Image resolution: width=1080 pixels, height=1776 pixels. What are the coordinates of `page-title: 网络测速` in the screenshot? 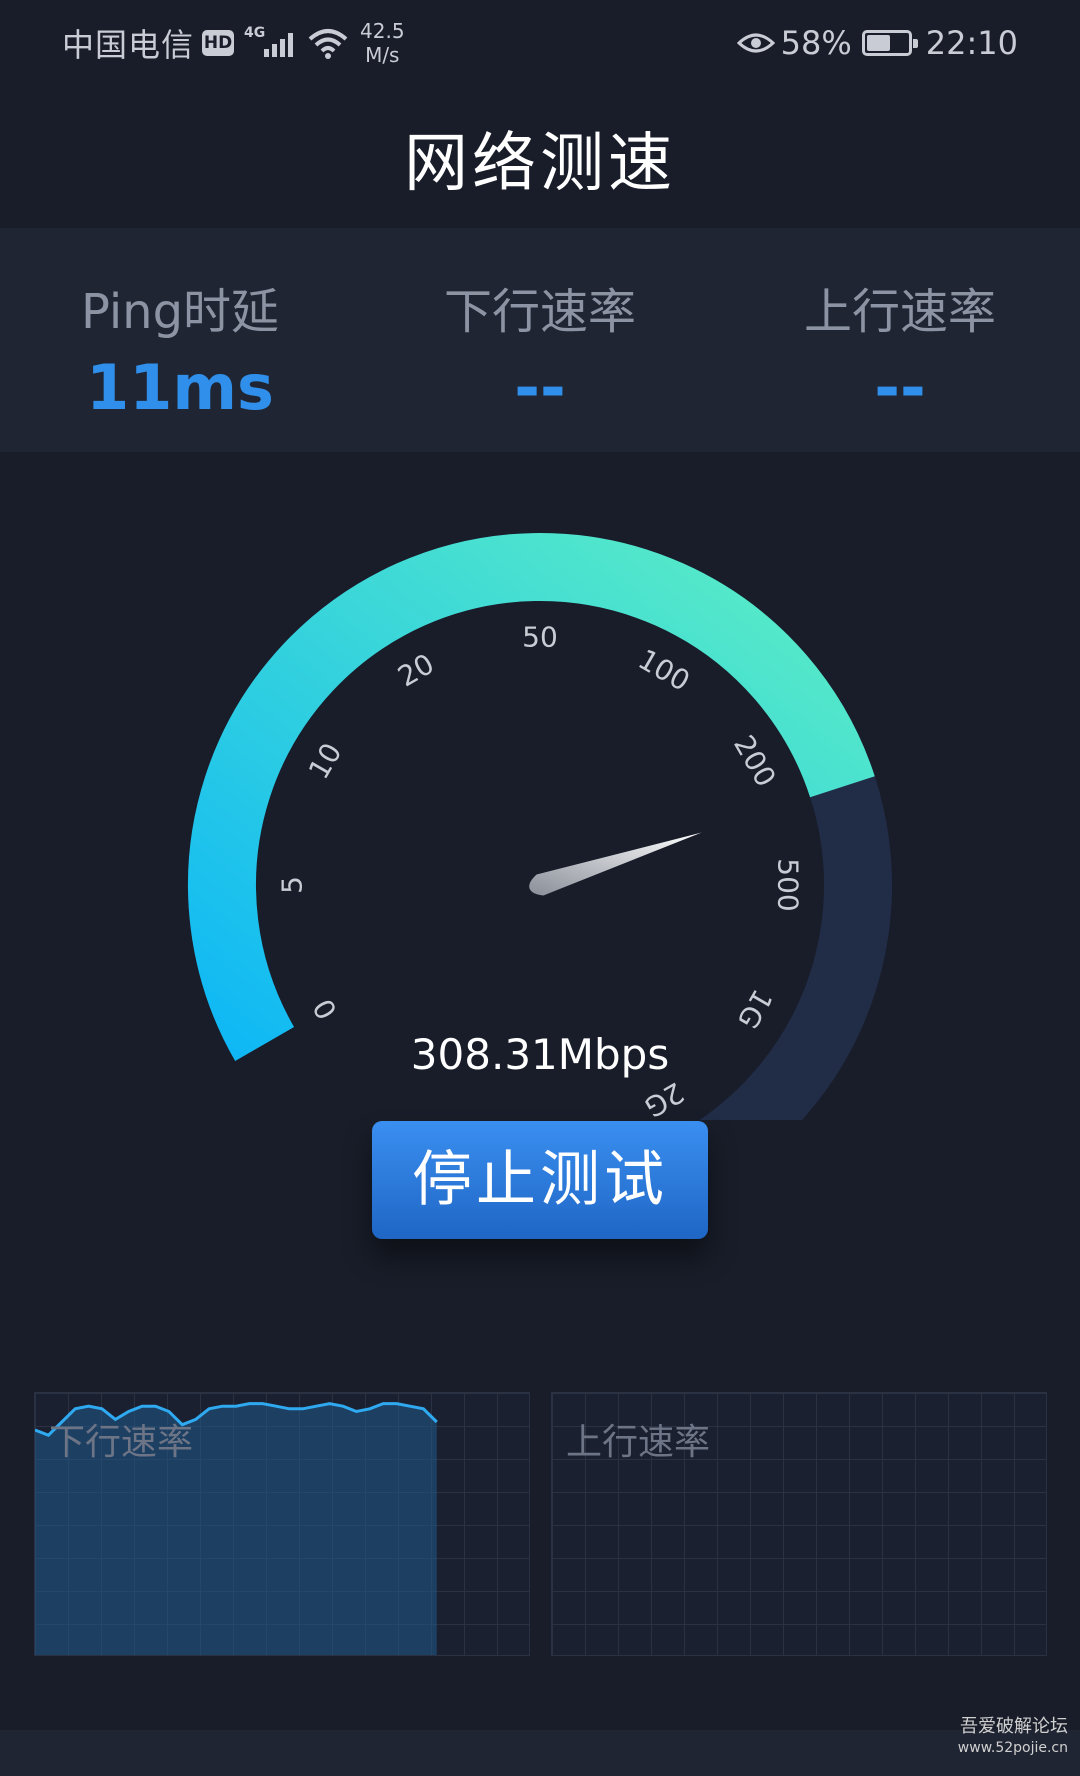 It's located at (540, 164).